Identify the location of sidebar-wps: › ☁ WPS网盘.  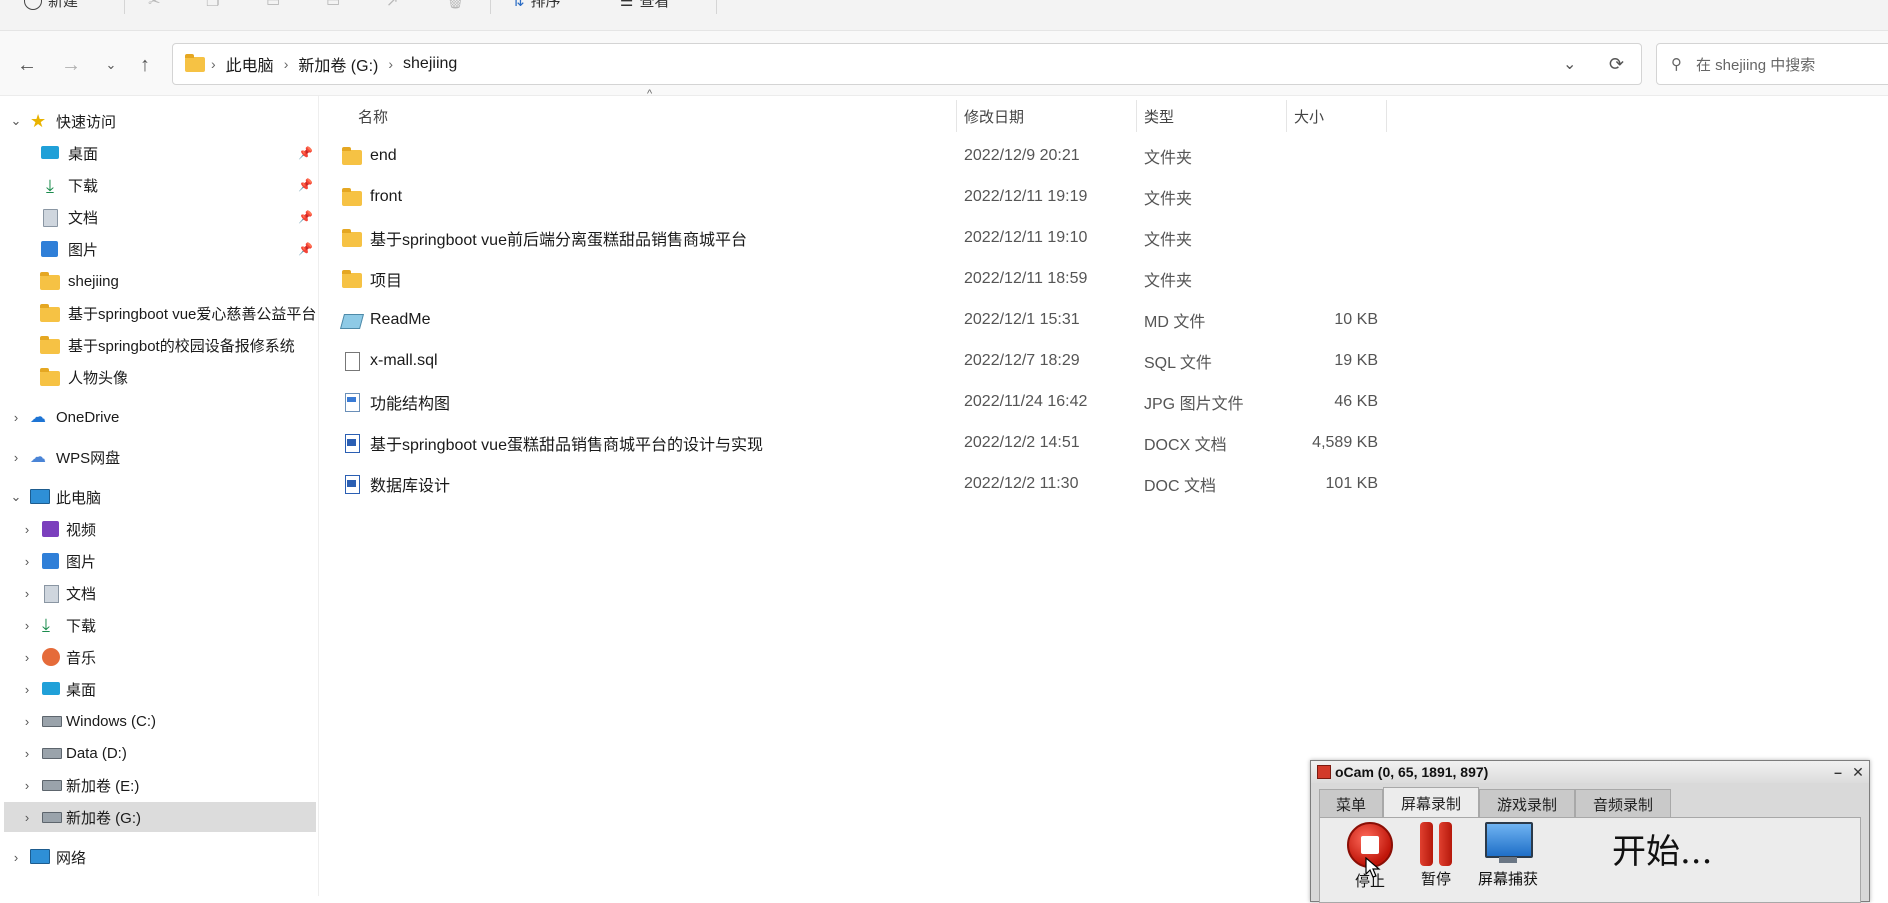
(159, 457).